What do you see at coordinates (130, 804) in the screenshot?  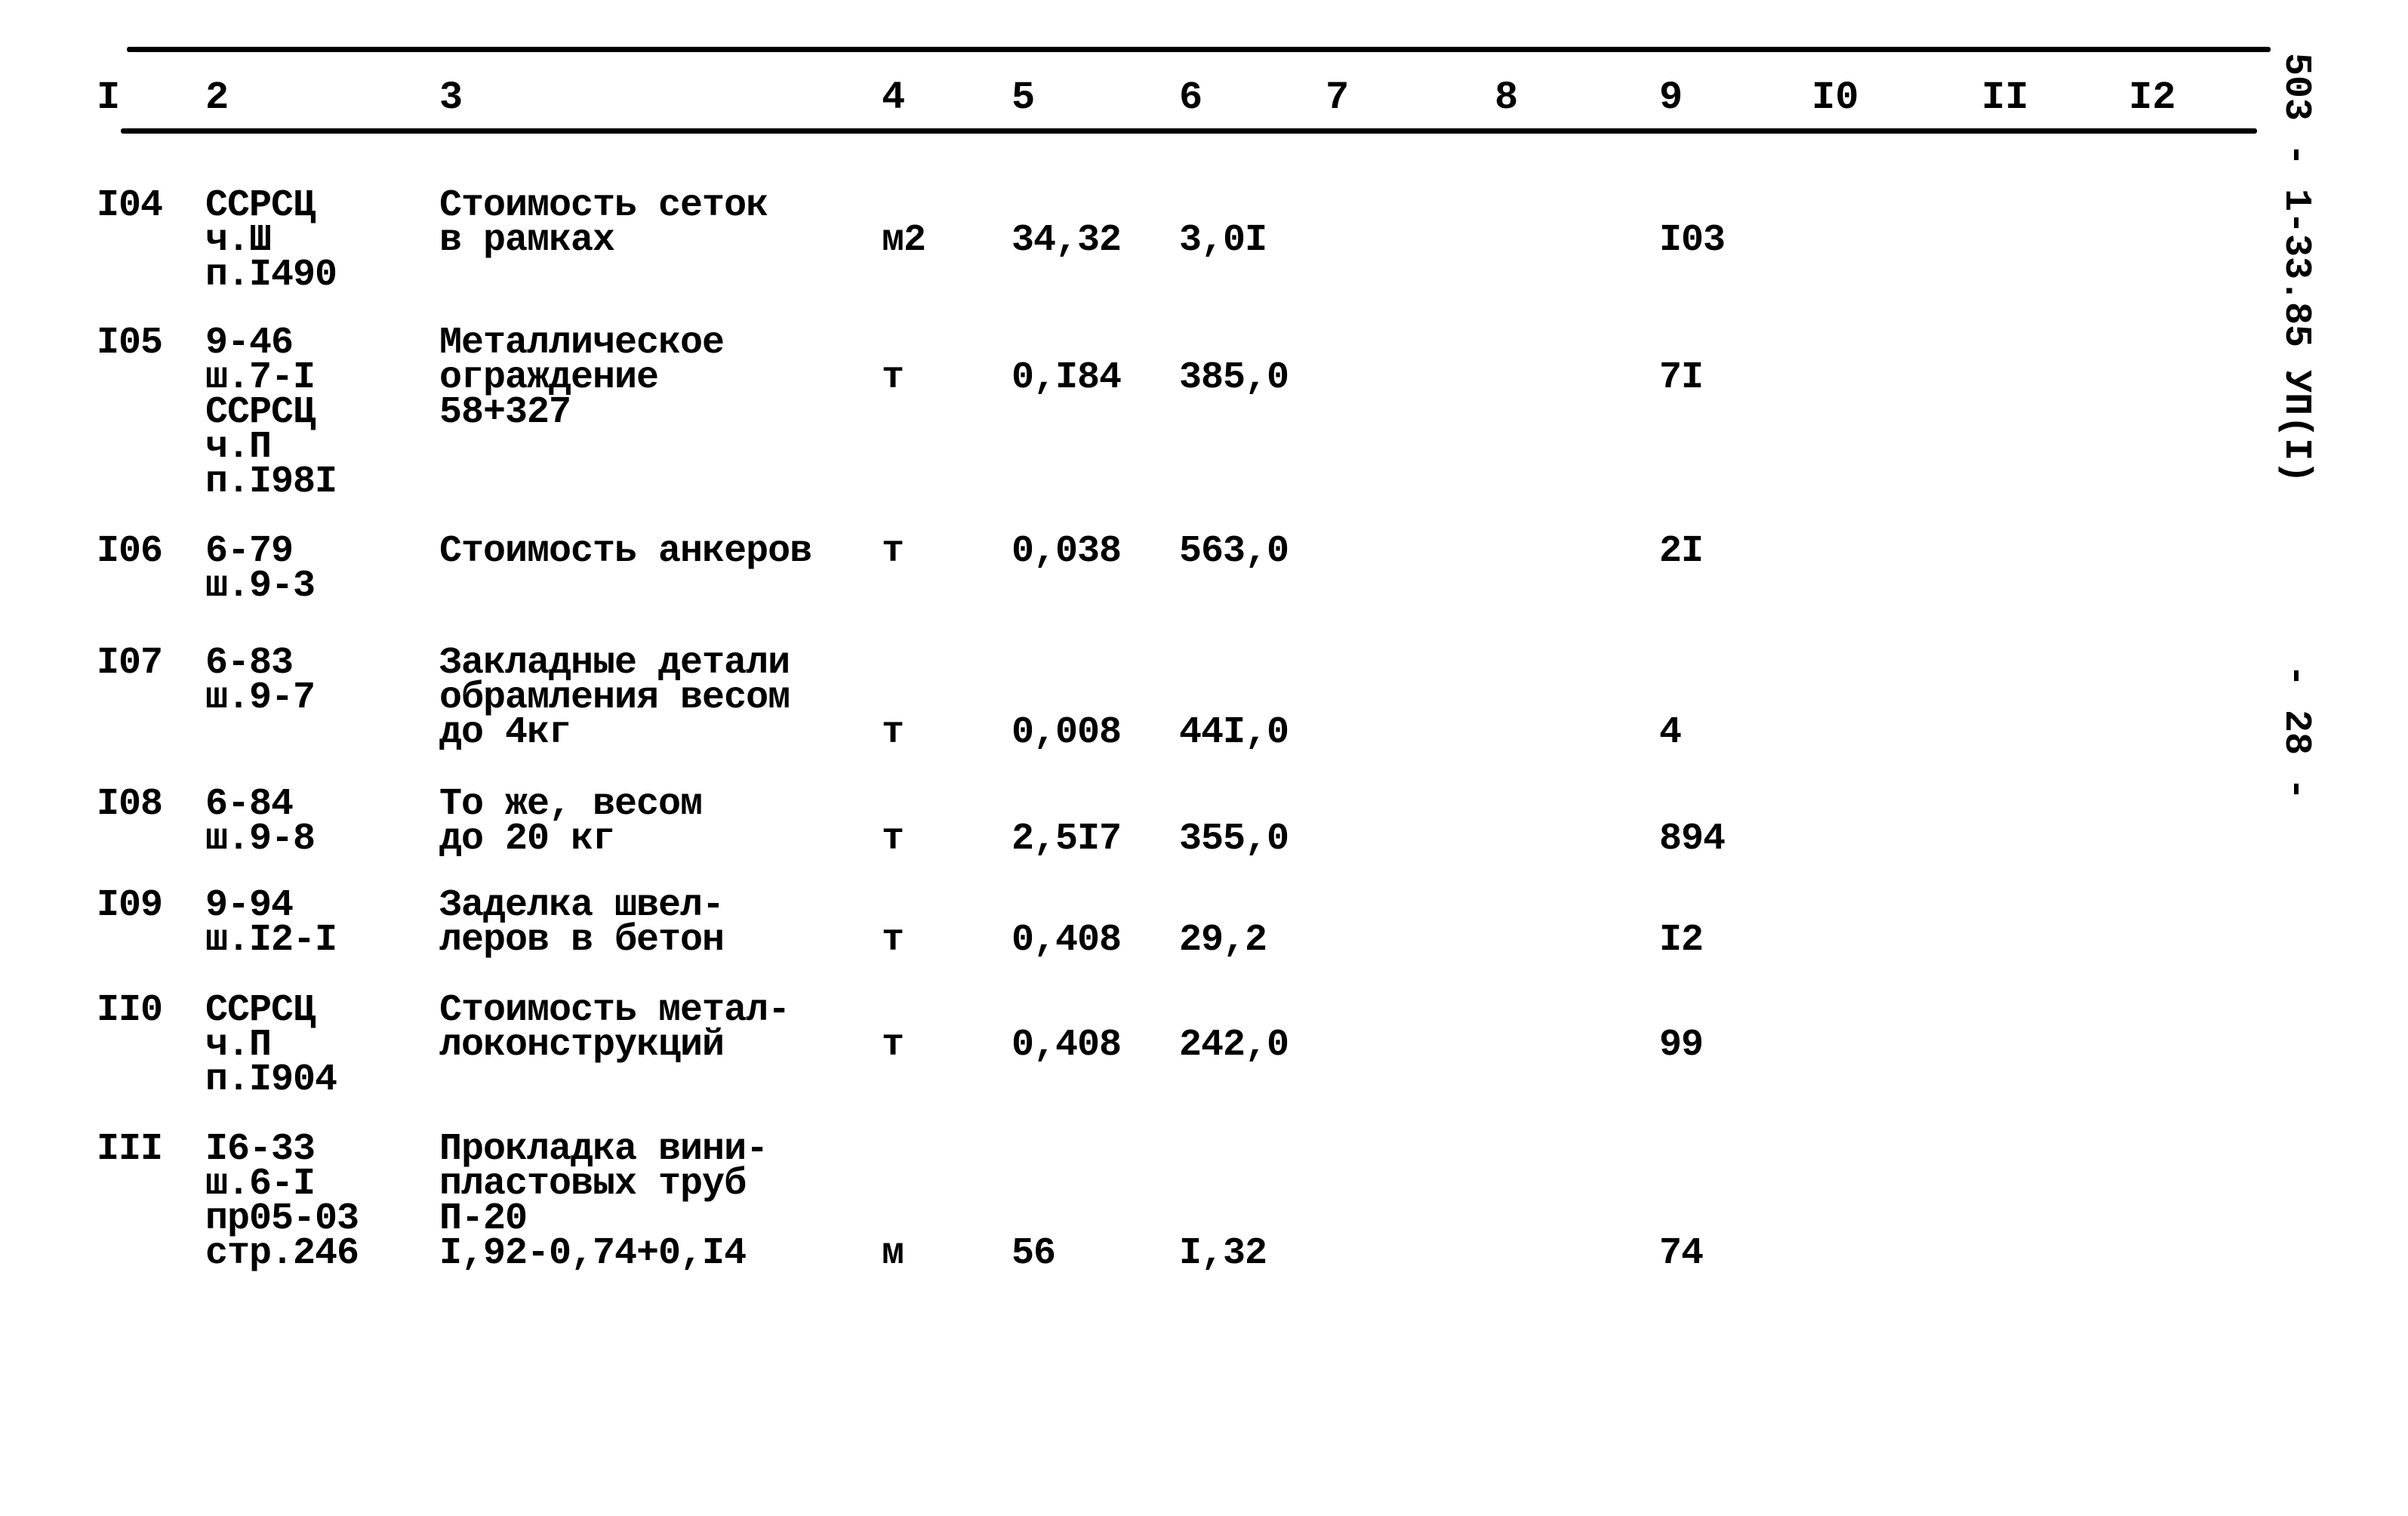 I see `row-number: I08` at bounding box center [130, 804].